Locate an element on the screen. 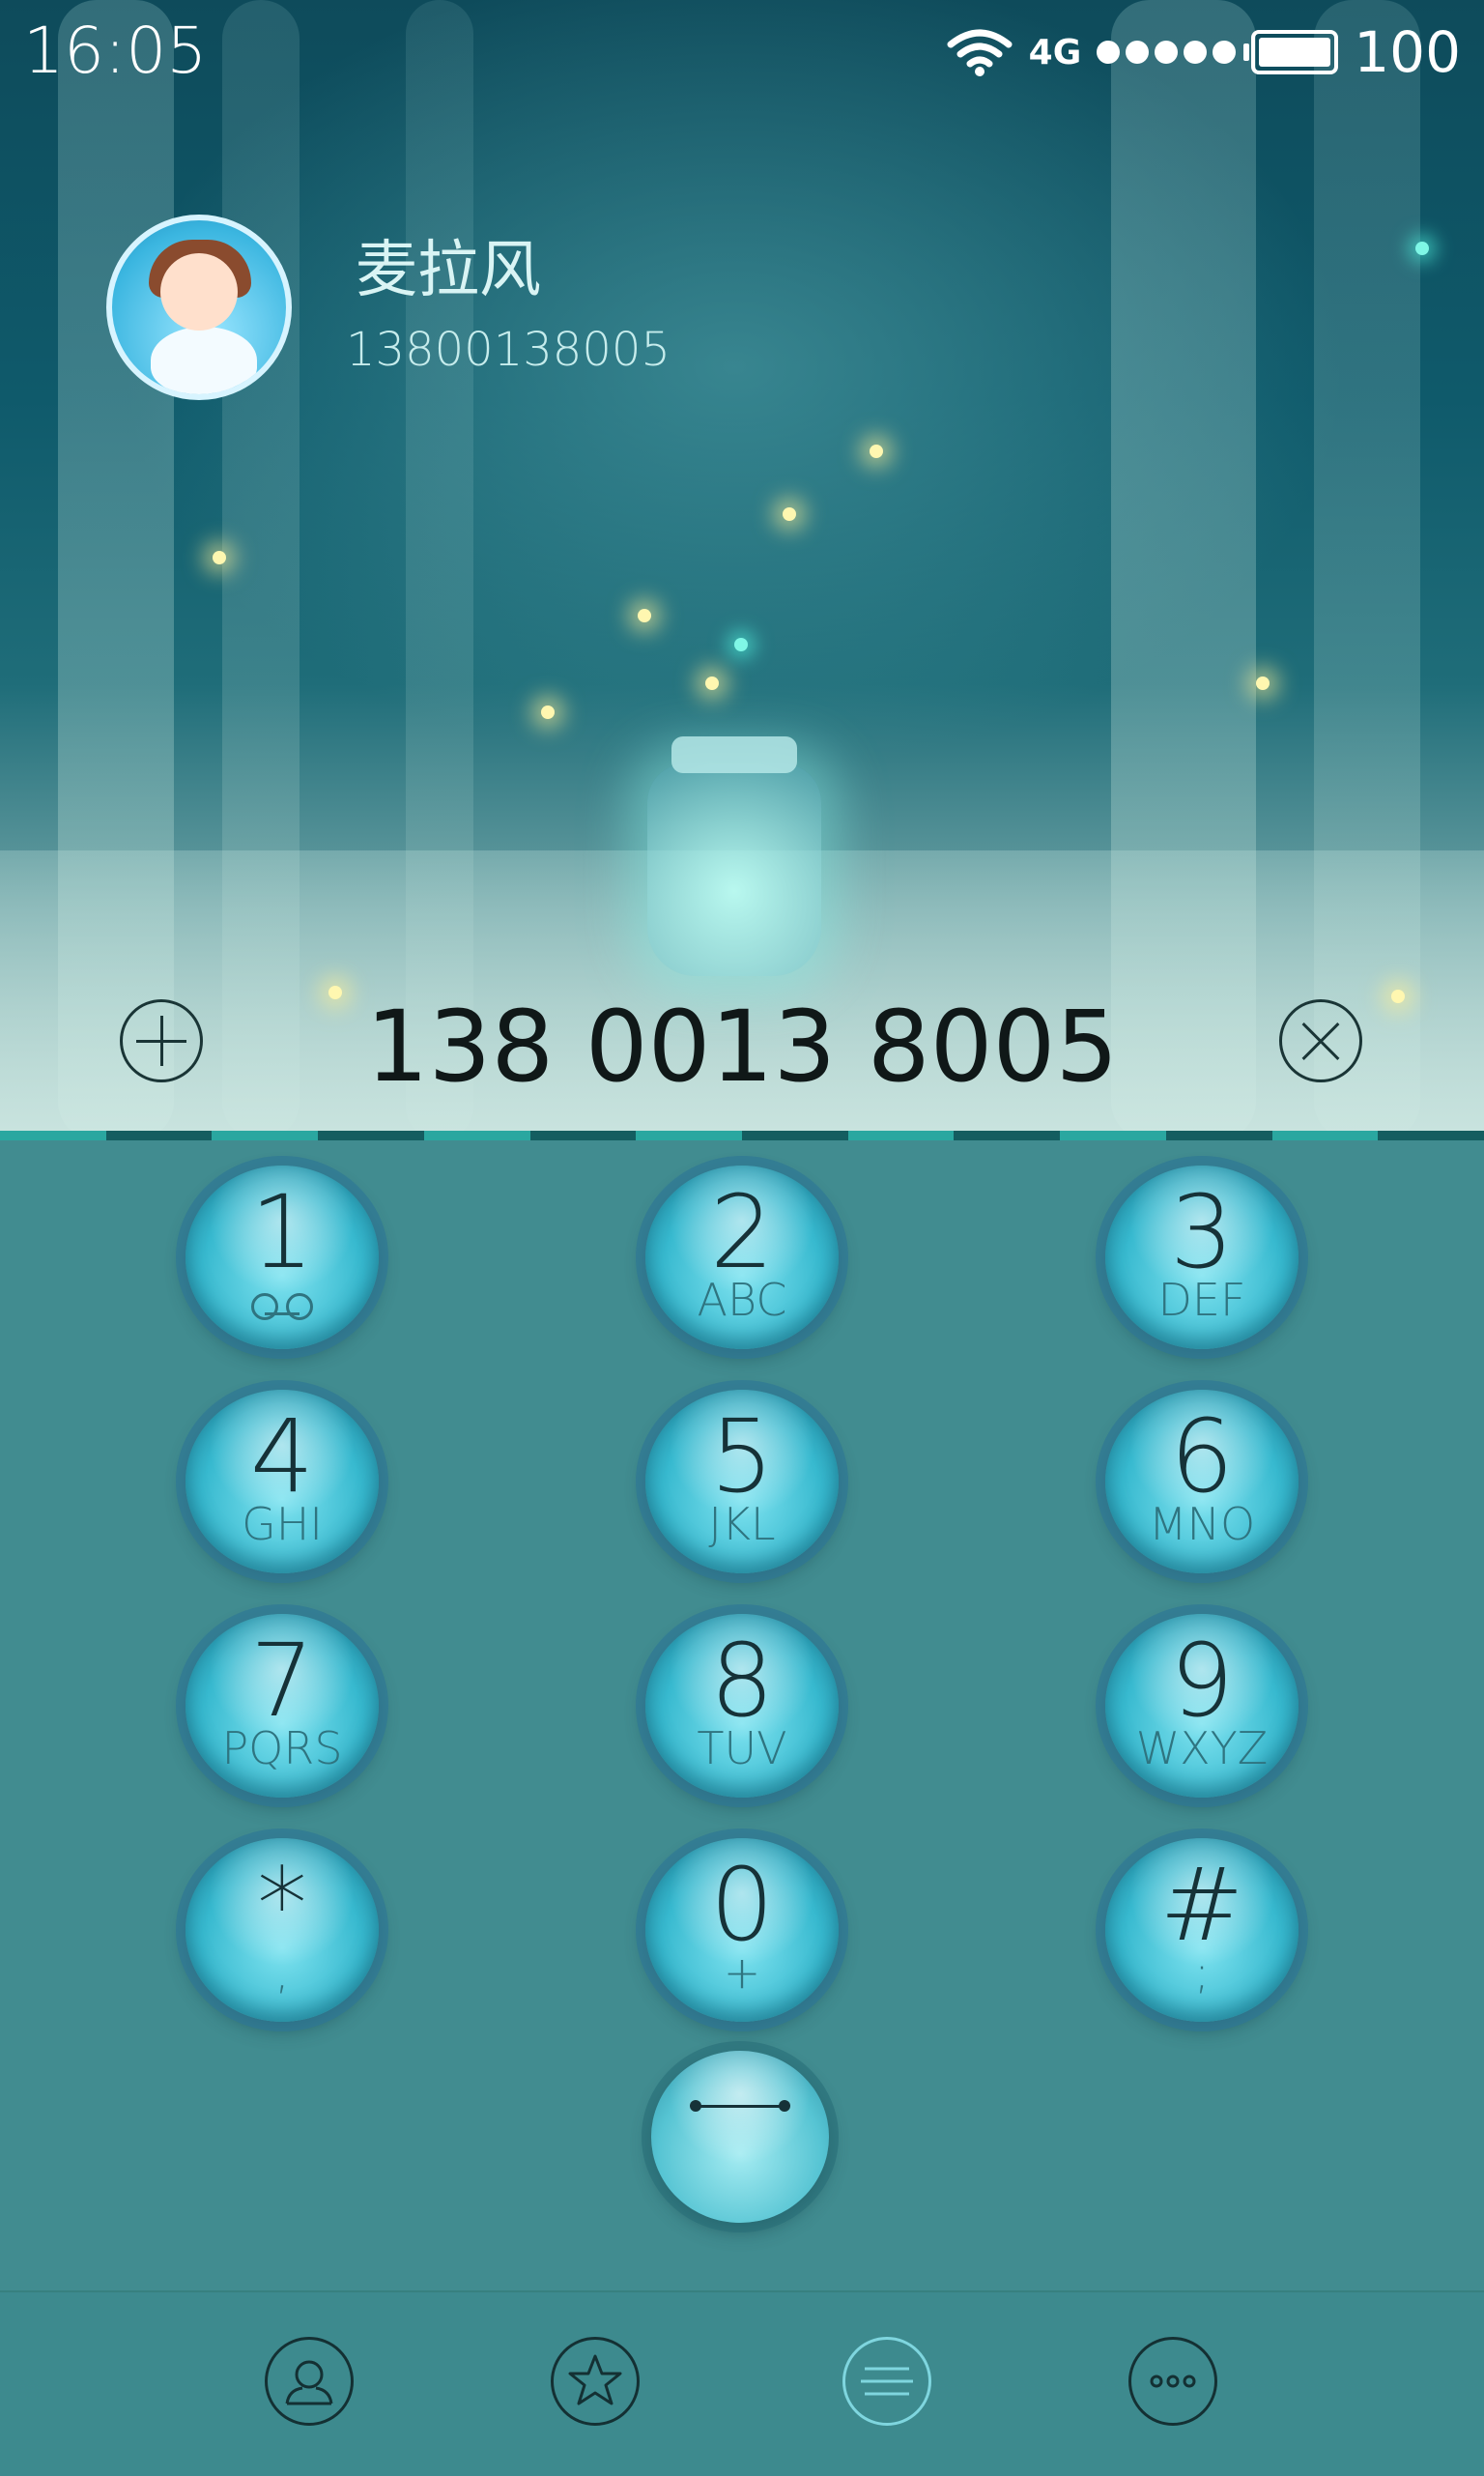  key-3: 3 DEF is located at coordinates (1201, 1257).